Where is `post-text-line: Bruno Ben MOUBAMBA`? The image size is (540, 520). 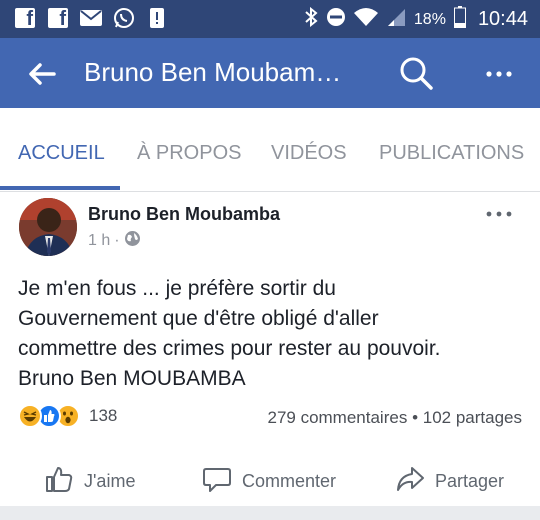 post-text-line: Bruno Ben MOUBAMBA is located at coordinates (132, 378).